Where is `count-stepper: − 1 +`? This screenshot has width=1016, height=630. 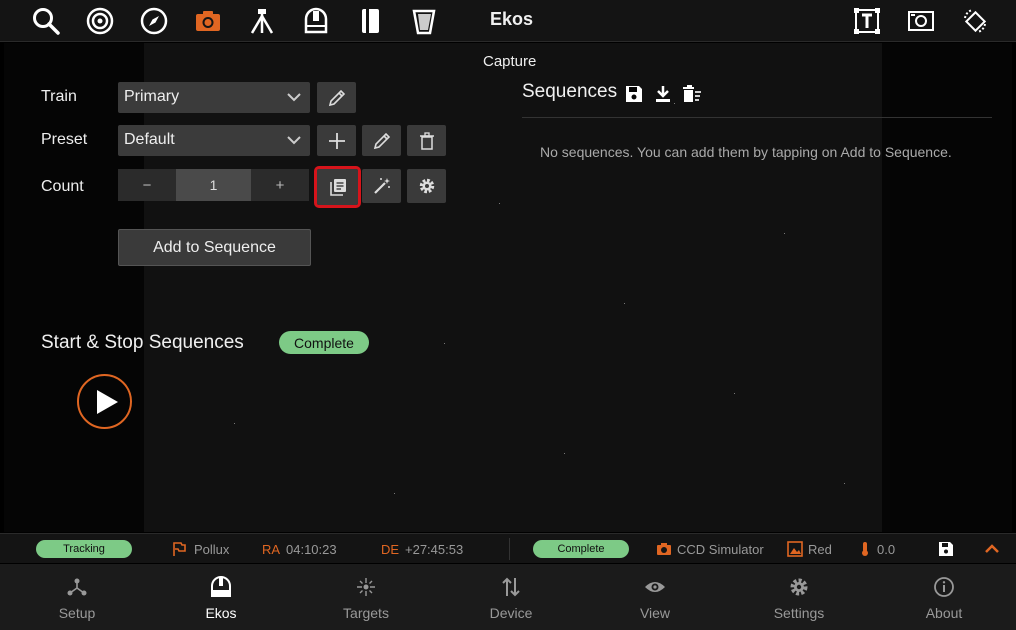
count-stepper: − 1 + is located at coordinates (213, 185).